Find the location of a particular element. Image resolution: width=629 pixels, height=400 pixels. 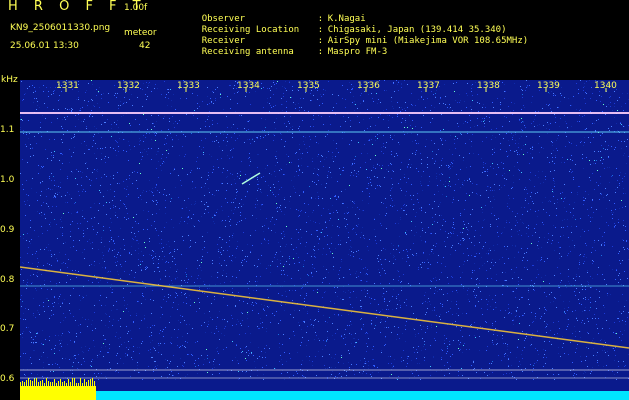

x-tick-label: 1339 is located at coordinates (548, 86).